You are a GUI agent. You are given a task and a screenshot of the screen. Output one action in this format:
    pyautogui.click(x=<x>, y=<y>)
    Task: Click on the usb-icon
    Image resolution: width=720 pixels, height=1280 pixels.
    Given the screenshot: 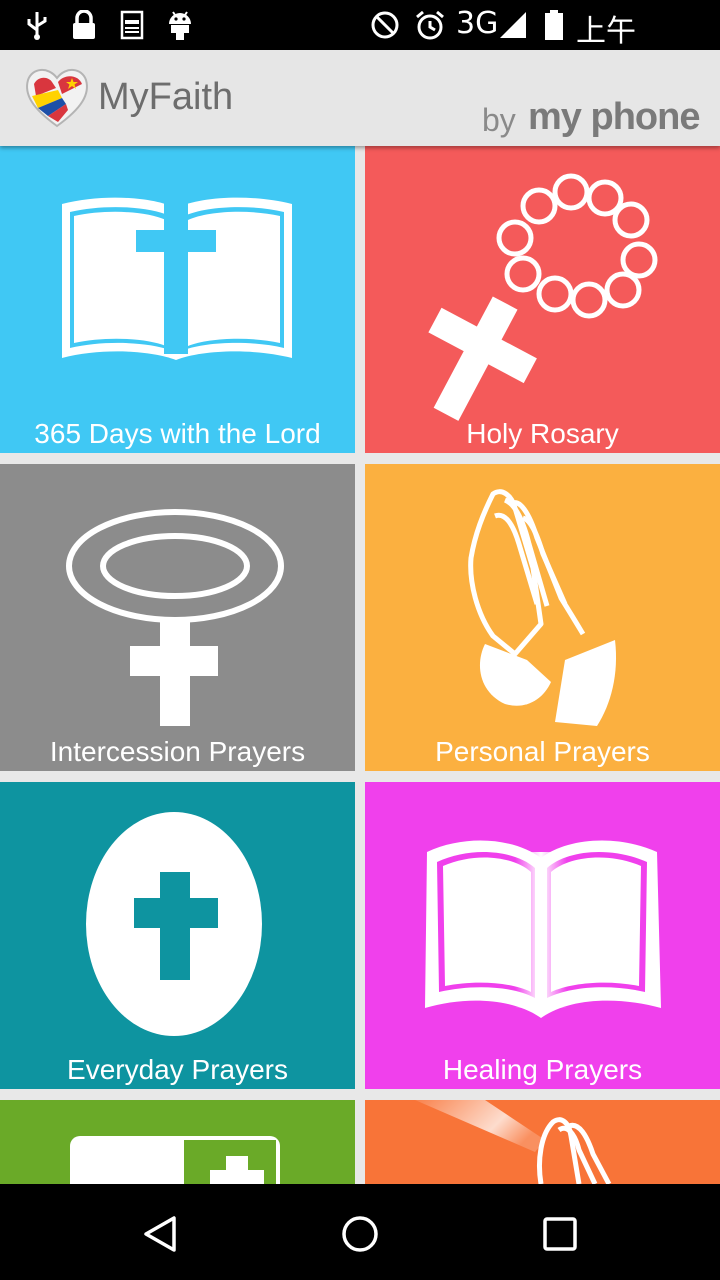 What is the action you would take?
    pyautogui.click(x=37, y=26)
    